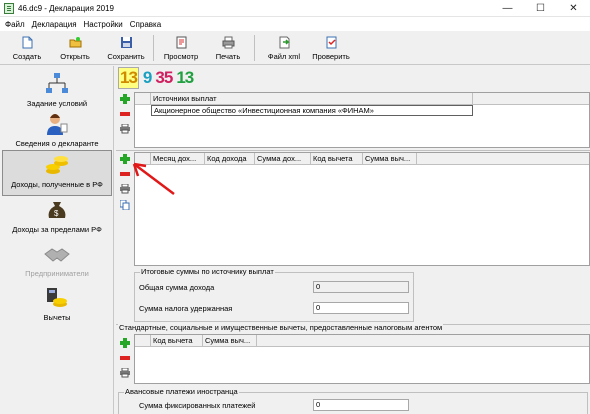  What do you see at coordinates (540, 8) in the screenshot?
I see `maximize-button: ☐` at bounding box center [540, 8].